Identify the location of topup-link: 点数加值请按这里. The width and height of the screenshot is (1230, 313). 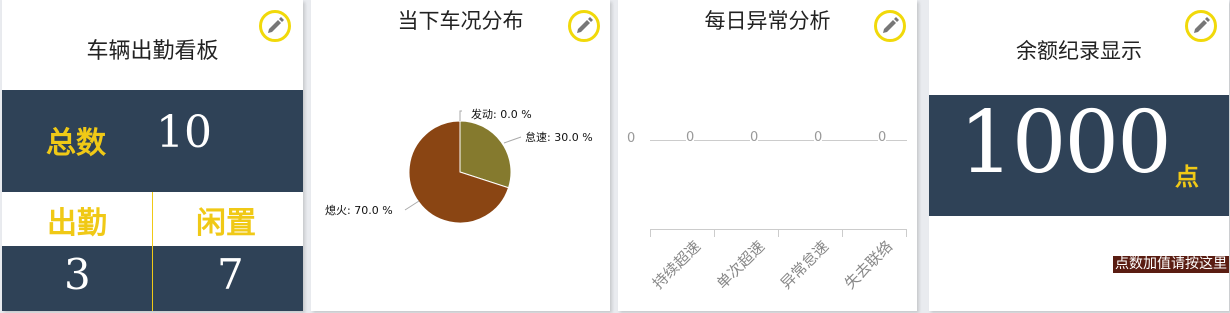
(1171, 264).